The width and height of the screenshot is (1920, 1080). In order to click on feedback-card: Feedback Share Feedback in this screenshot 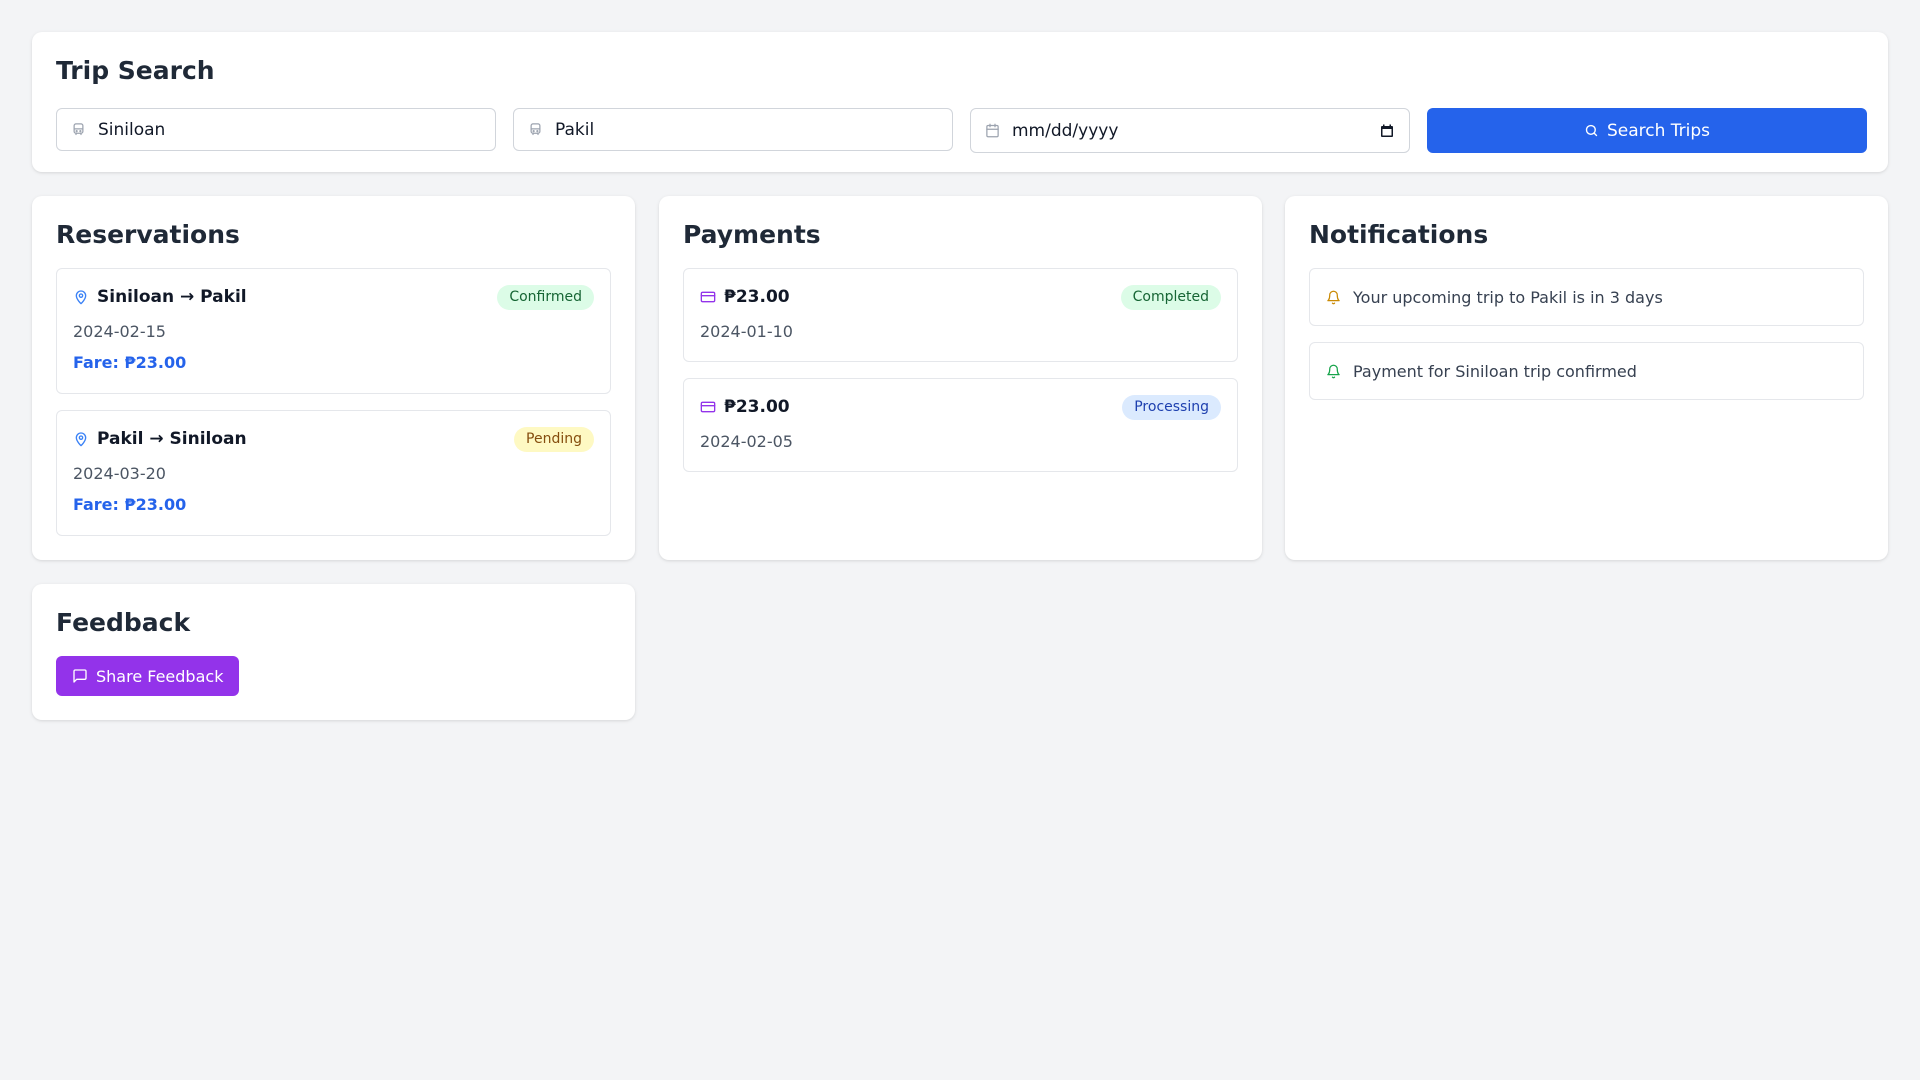, I will do `click(333, 652)`.